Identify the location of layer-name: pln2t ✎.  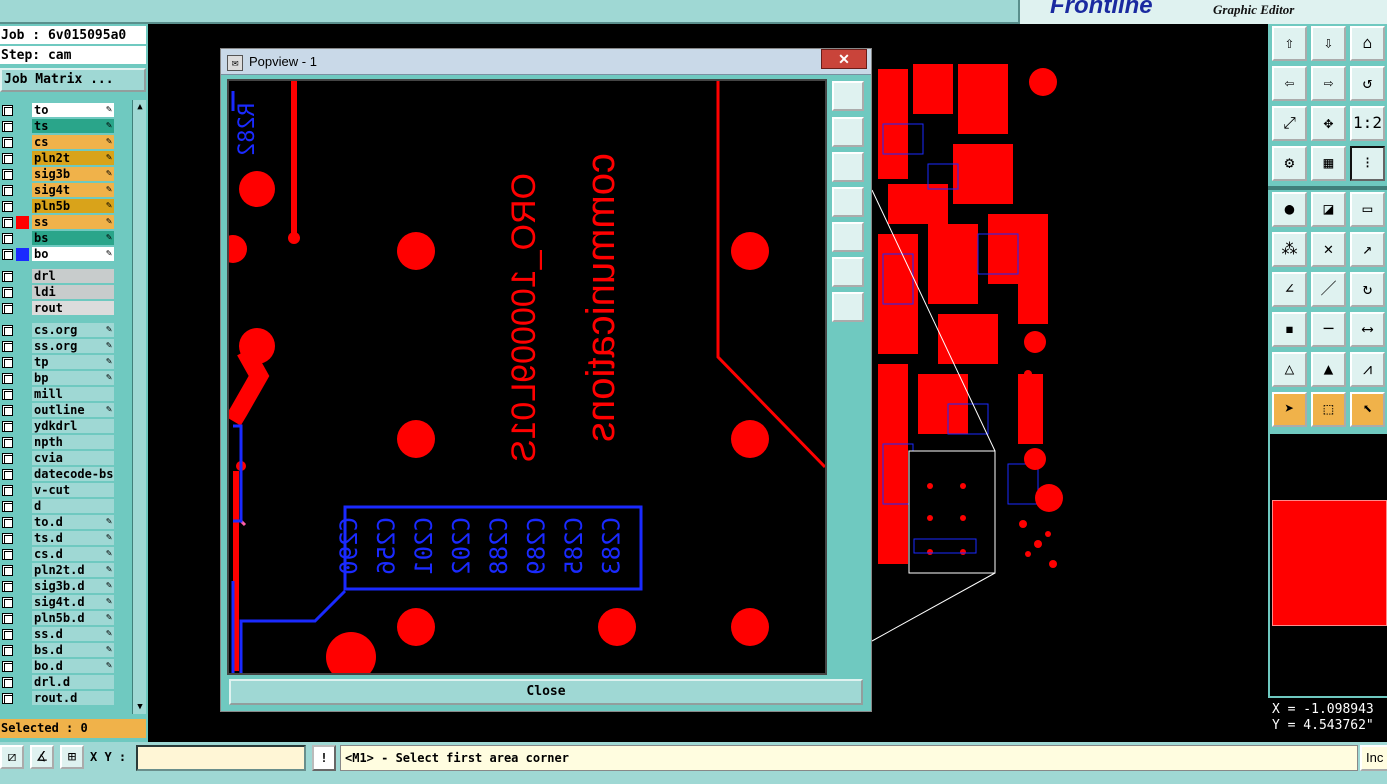
(73, 158).